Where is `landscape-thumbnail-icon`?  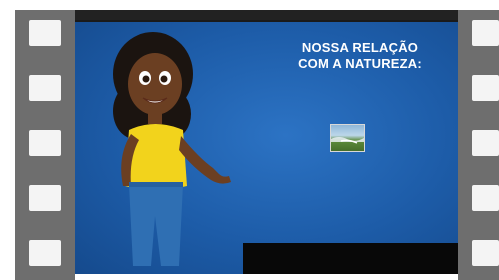 landscape-thumbnail-icon is located at coordinates (347, 138).